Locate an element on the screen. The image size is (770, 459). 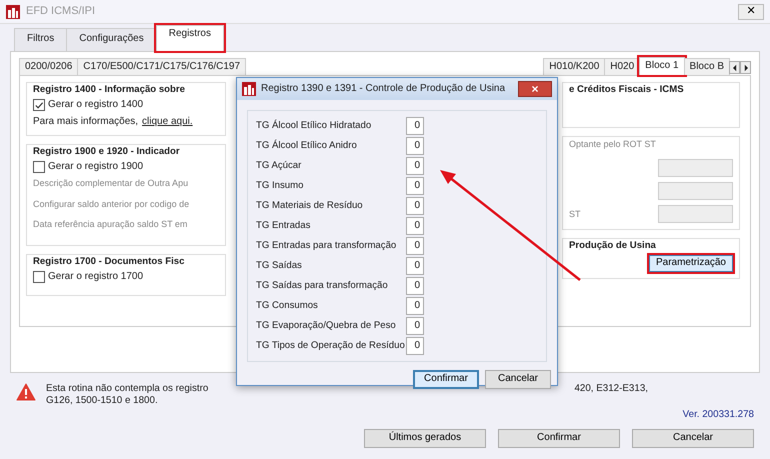
window-button: Últimos gerados is located at coordinates (425, 438).